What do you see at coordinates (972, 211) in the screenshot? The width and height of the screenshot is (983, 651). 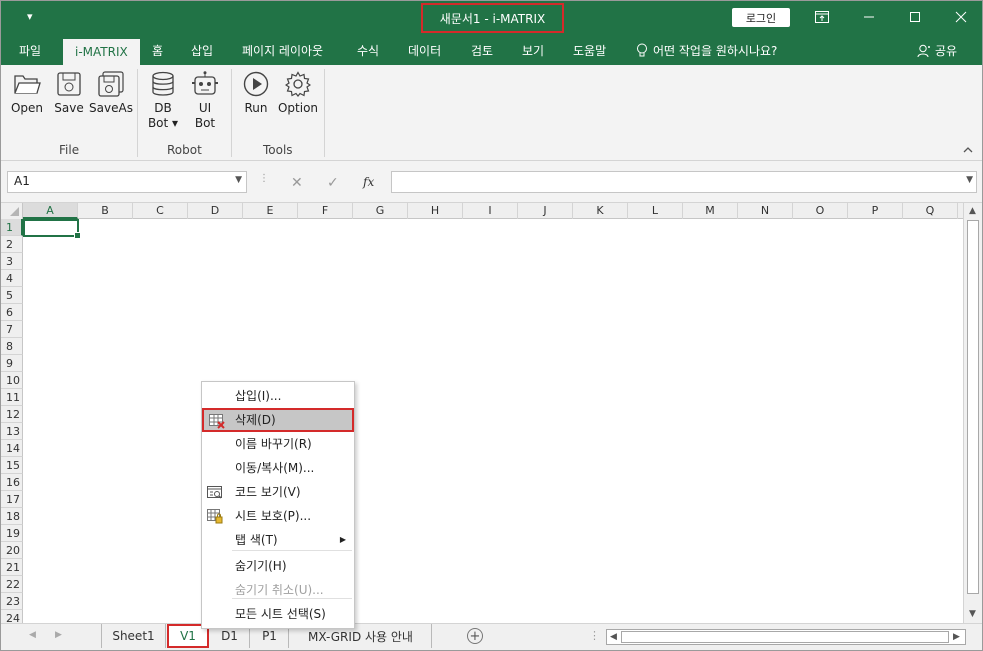 I see `scroll-up-icon: ▲` at bounding box center [972, 211].